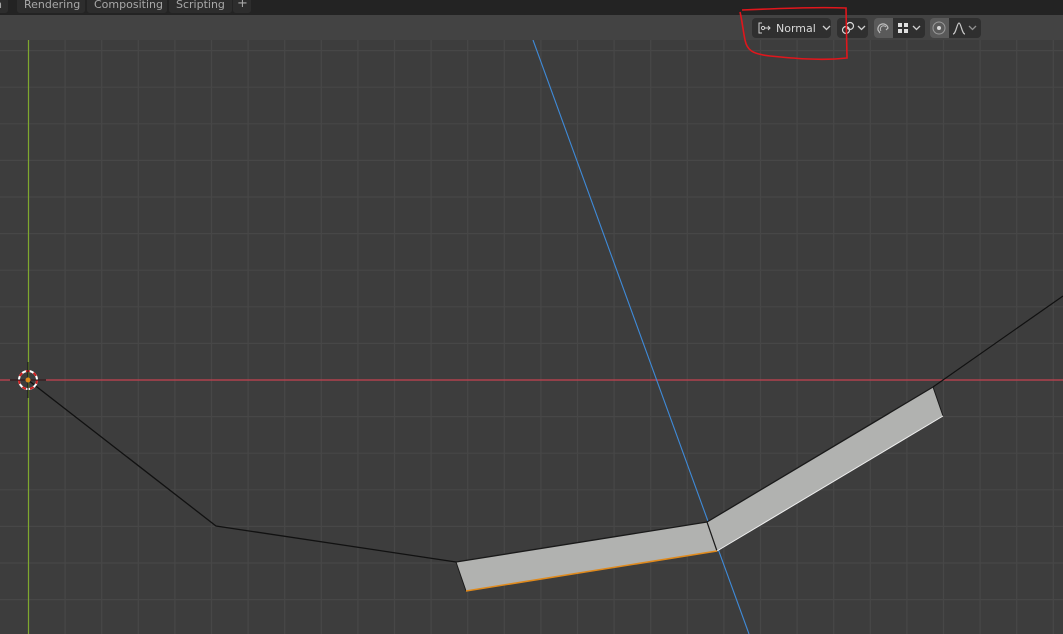 The width and height of the screenshot is (1063, 634). I want to click on snap-magnet-icon, so click(883, 28).